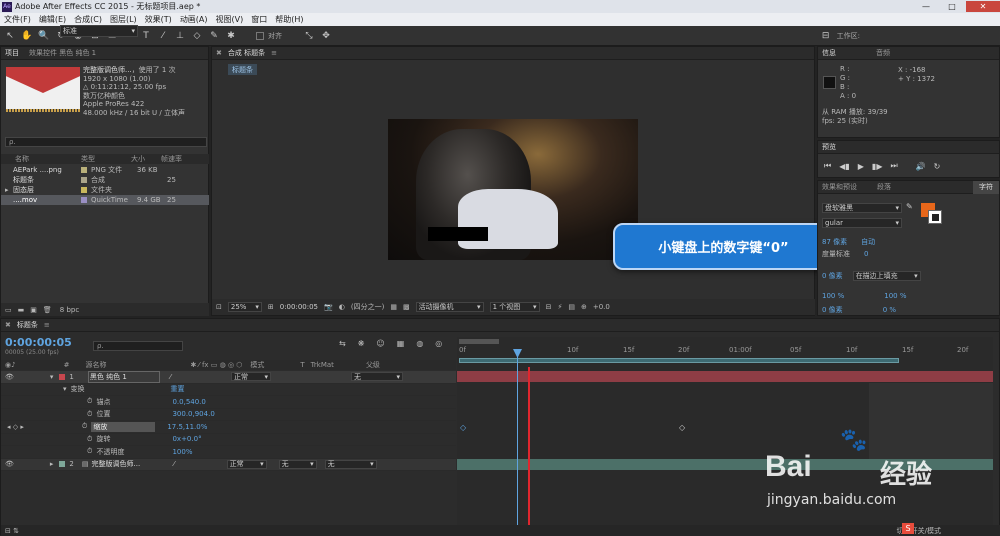  What do you see at coordinates (62, 53) in the screenshot?
I see `tab-effect-controls: 效果控件 黑色 纯色 1` at bounding box center [62, 53].